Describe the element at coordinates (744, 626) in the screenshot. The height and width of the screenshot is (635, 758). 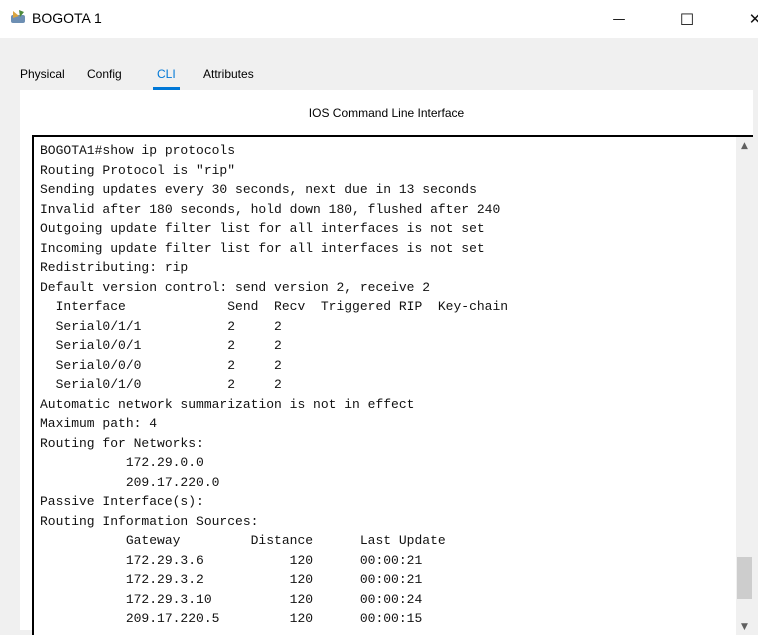
I see `scroll-down-arrow-icon: ▼` at that location.